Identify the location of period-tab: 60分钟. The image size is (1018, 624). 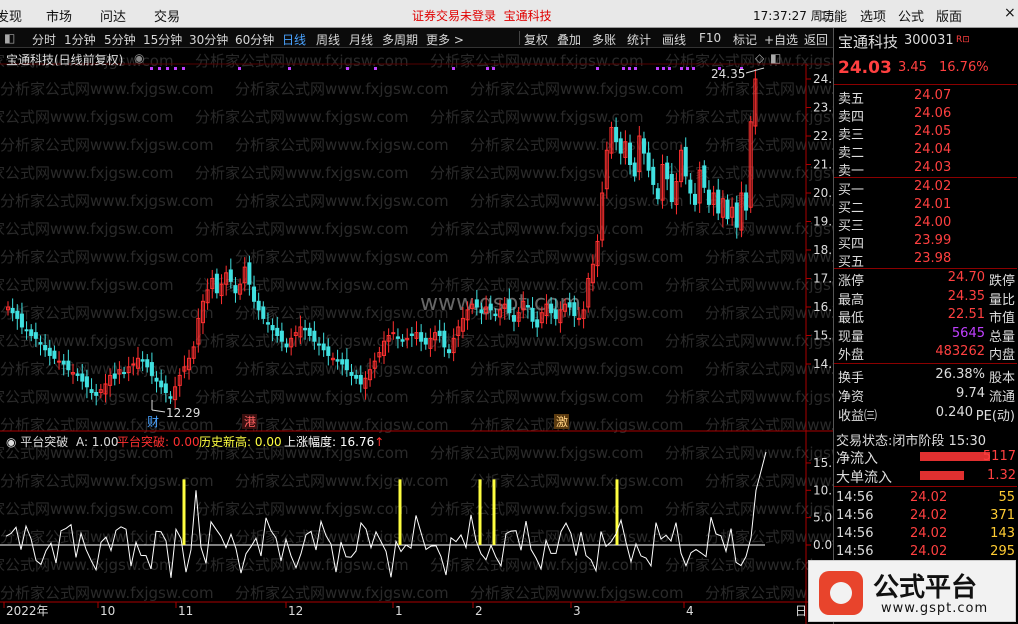
(254, 39).